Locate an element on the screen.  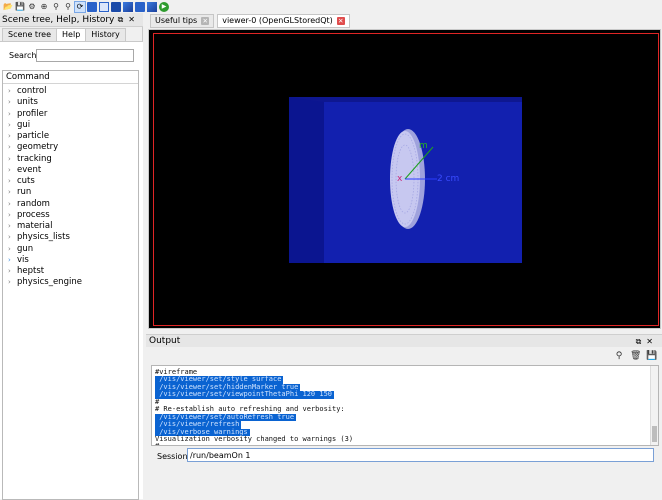
open-folder-icon: 📂 is located at coordinates (8, 7).